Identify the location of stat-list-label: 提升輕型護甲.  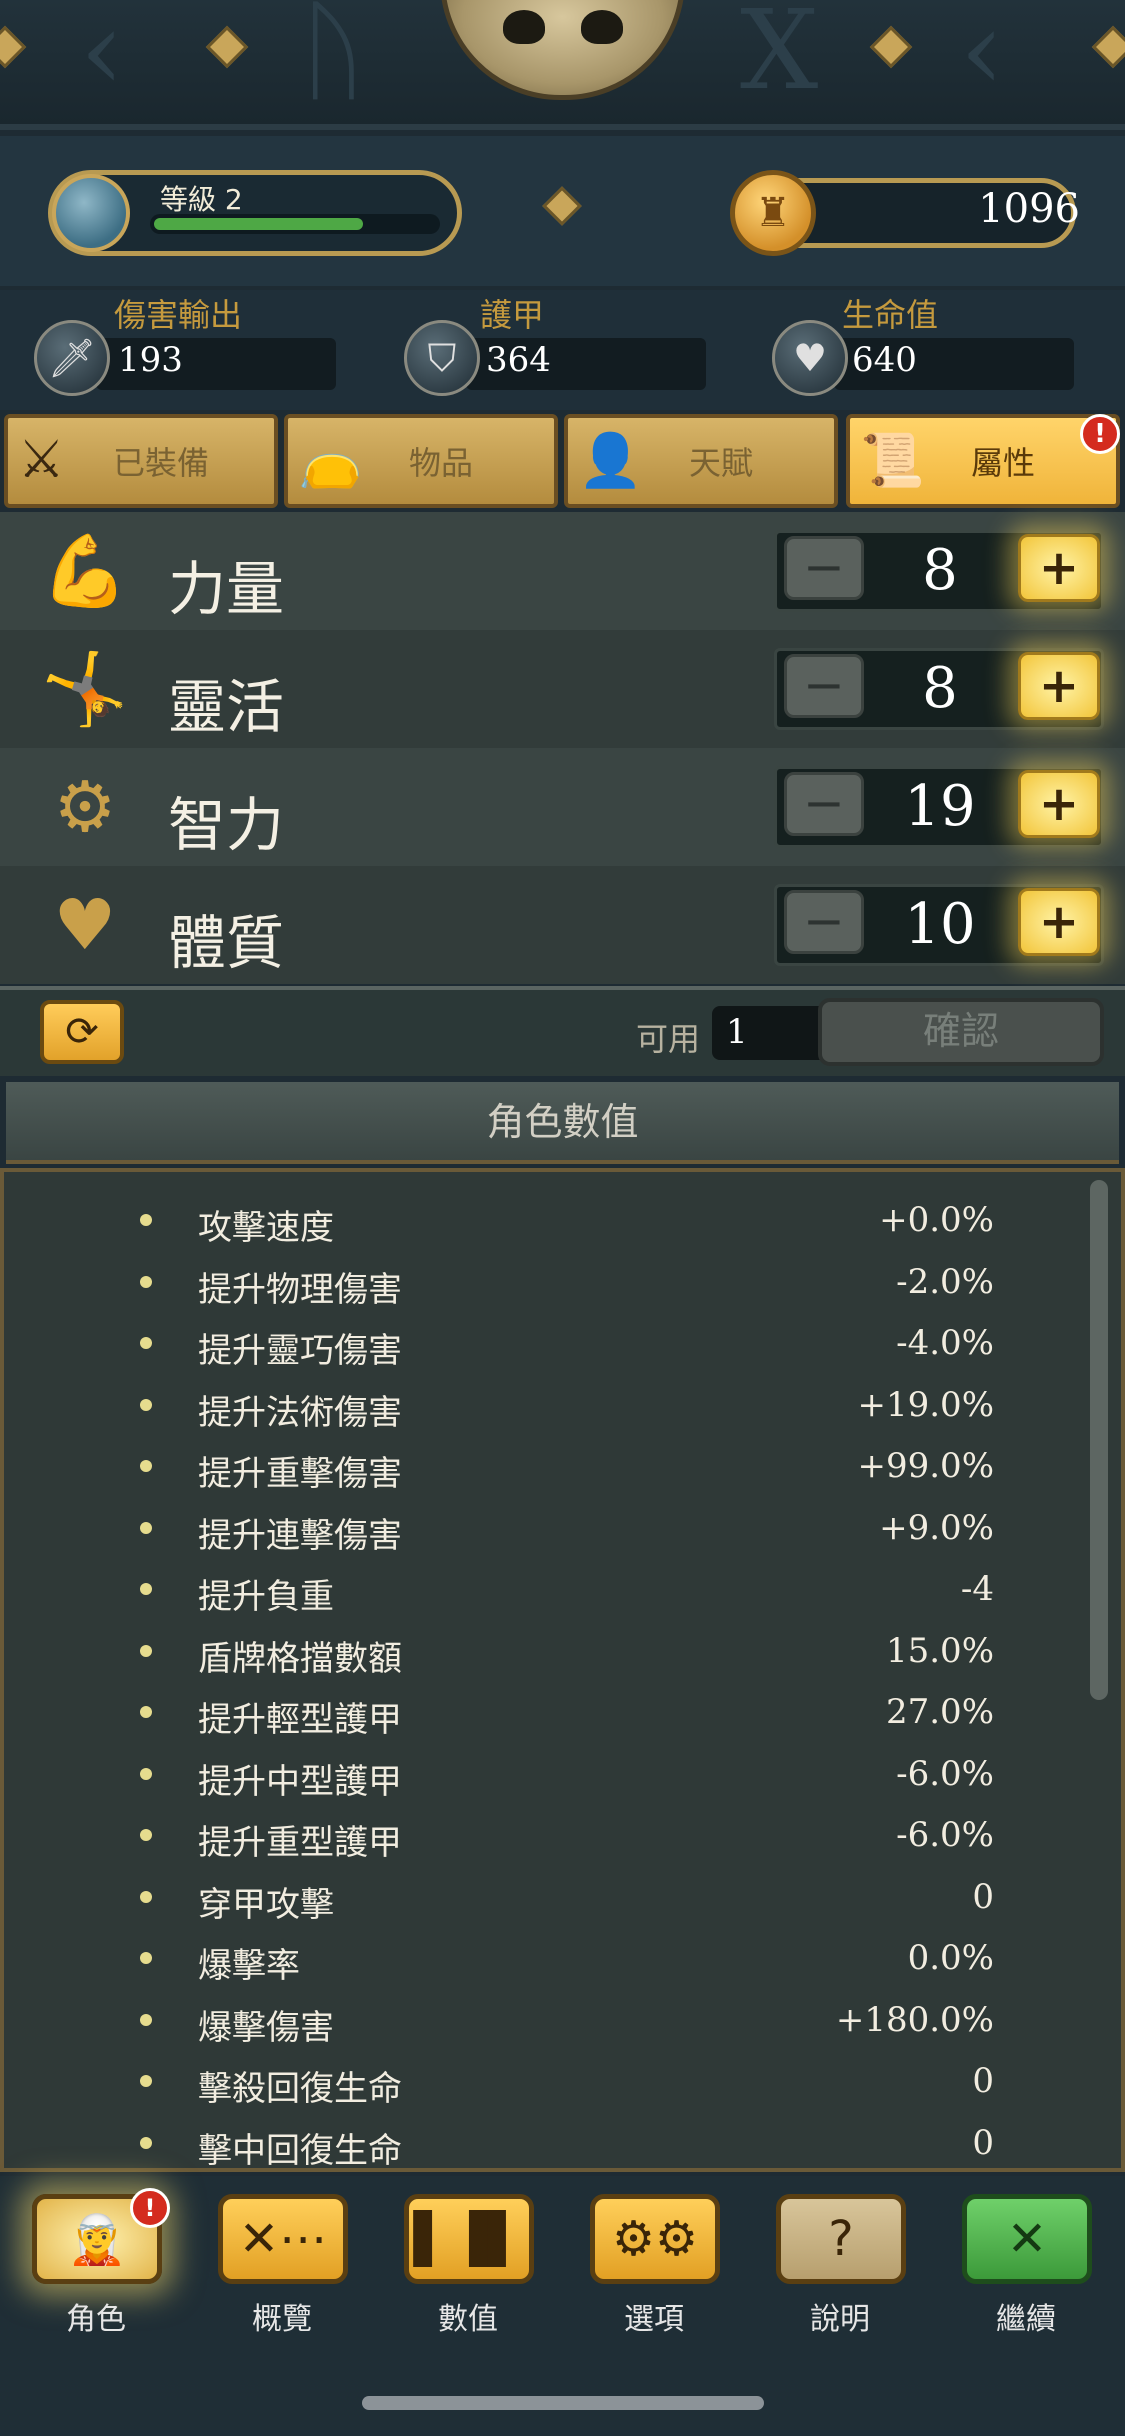
(300, 1720).